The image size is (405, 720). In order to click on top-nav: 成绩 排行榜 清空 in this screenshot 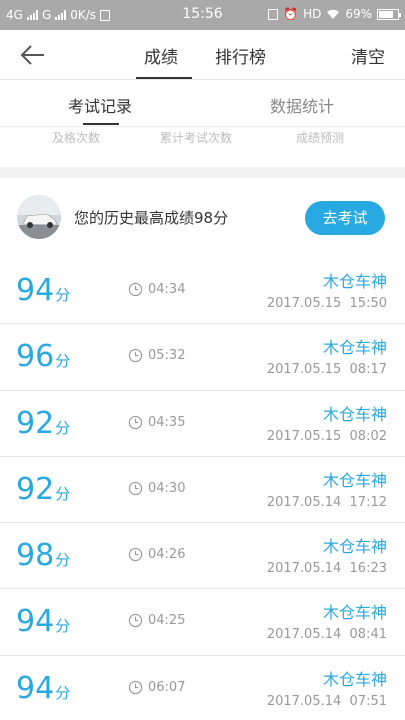, I will do `click(202, 55)`.